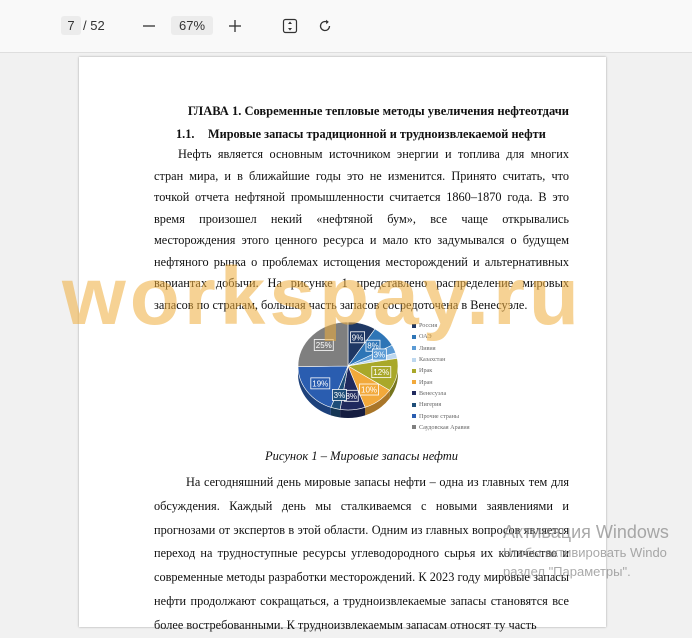 The width and height of the screenshot is (692, 638). I want to click on legend-label: Ливия, so click(427, 348).